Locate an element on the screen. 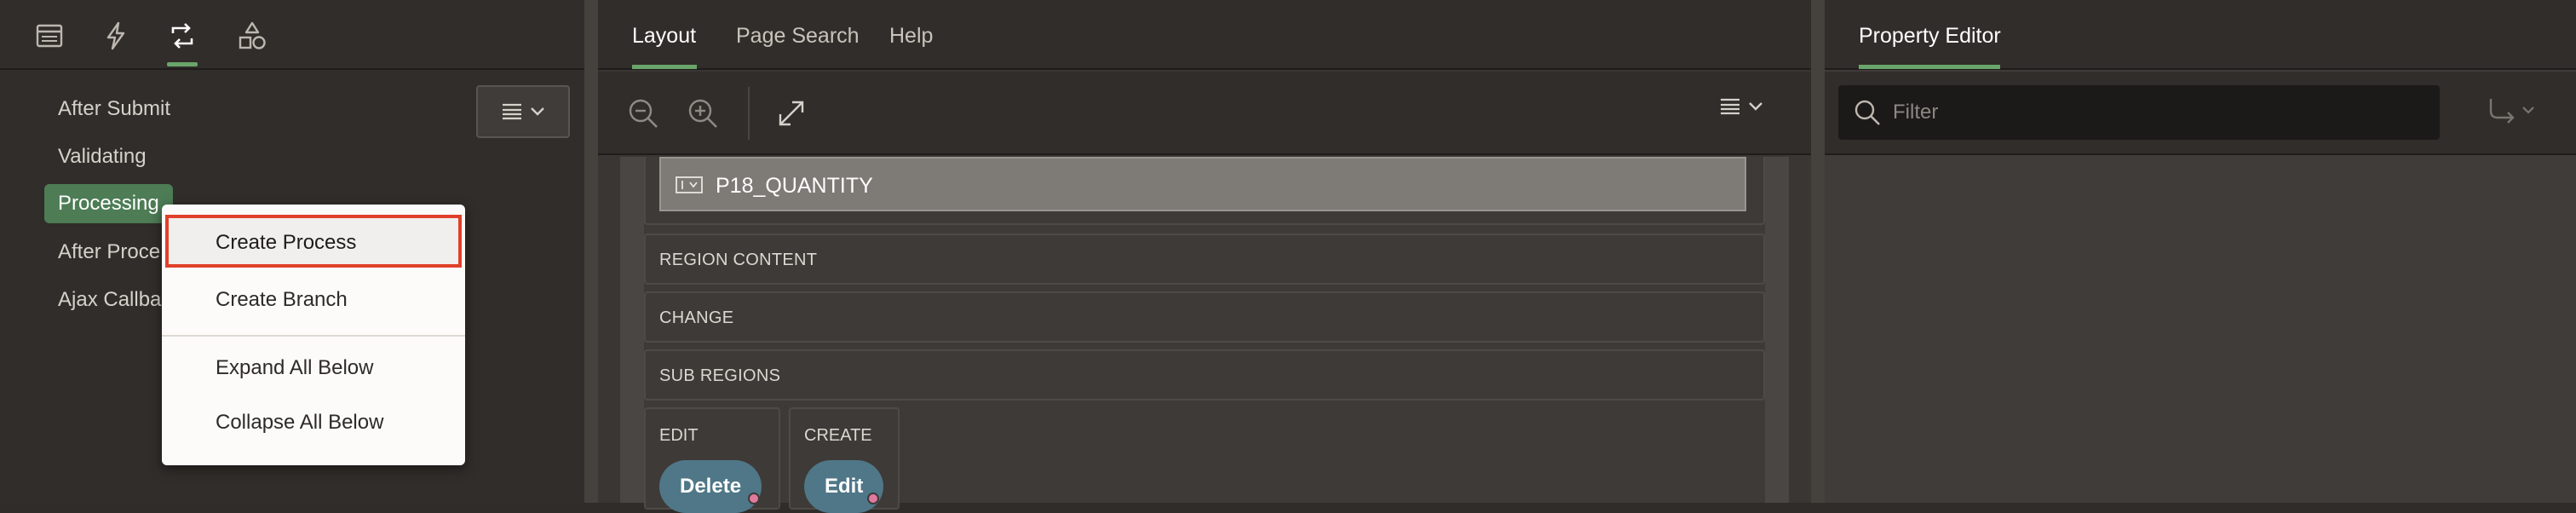  menu-item-collapse-all-below: Collapse All Below is located at coordinates (300, 423).